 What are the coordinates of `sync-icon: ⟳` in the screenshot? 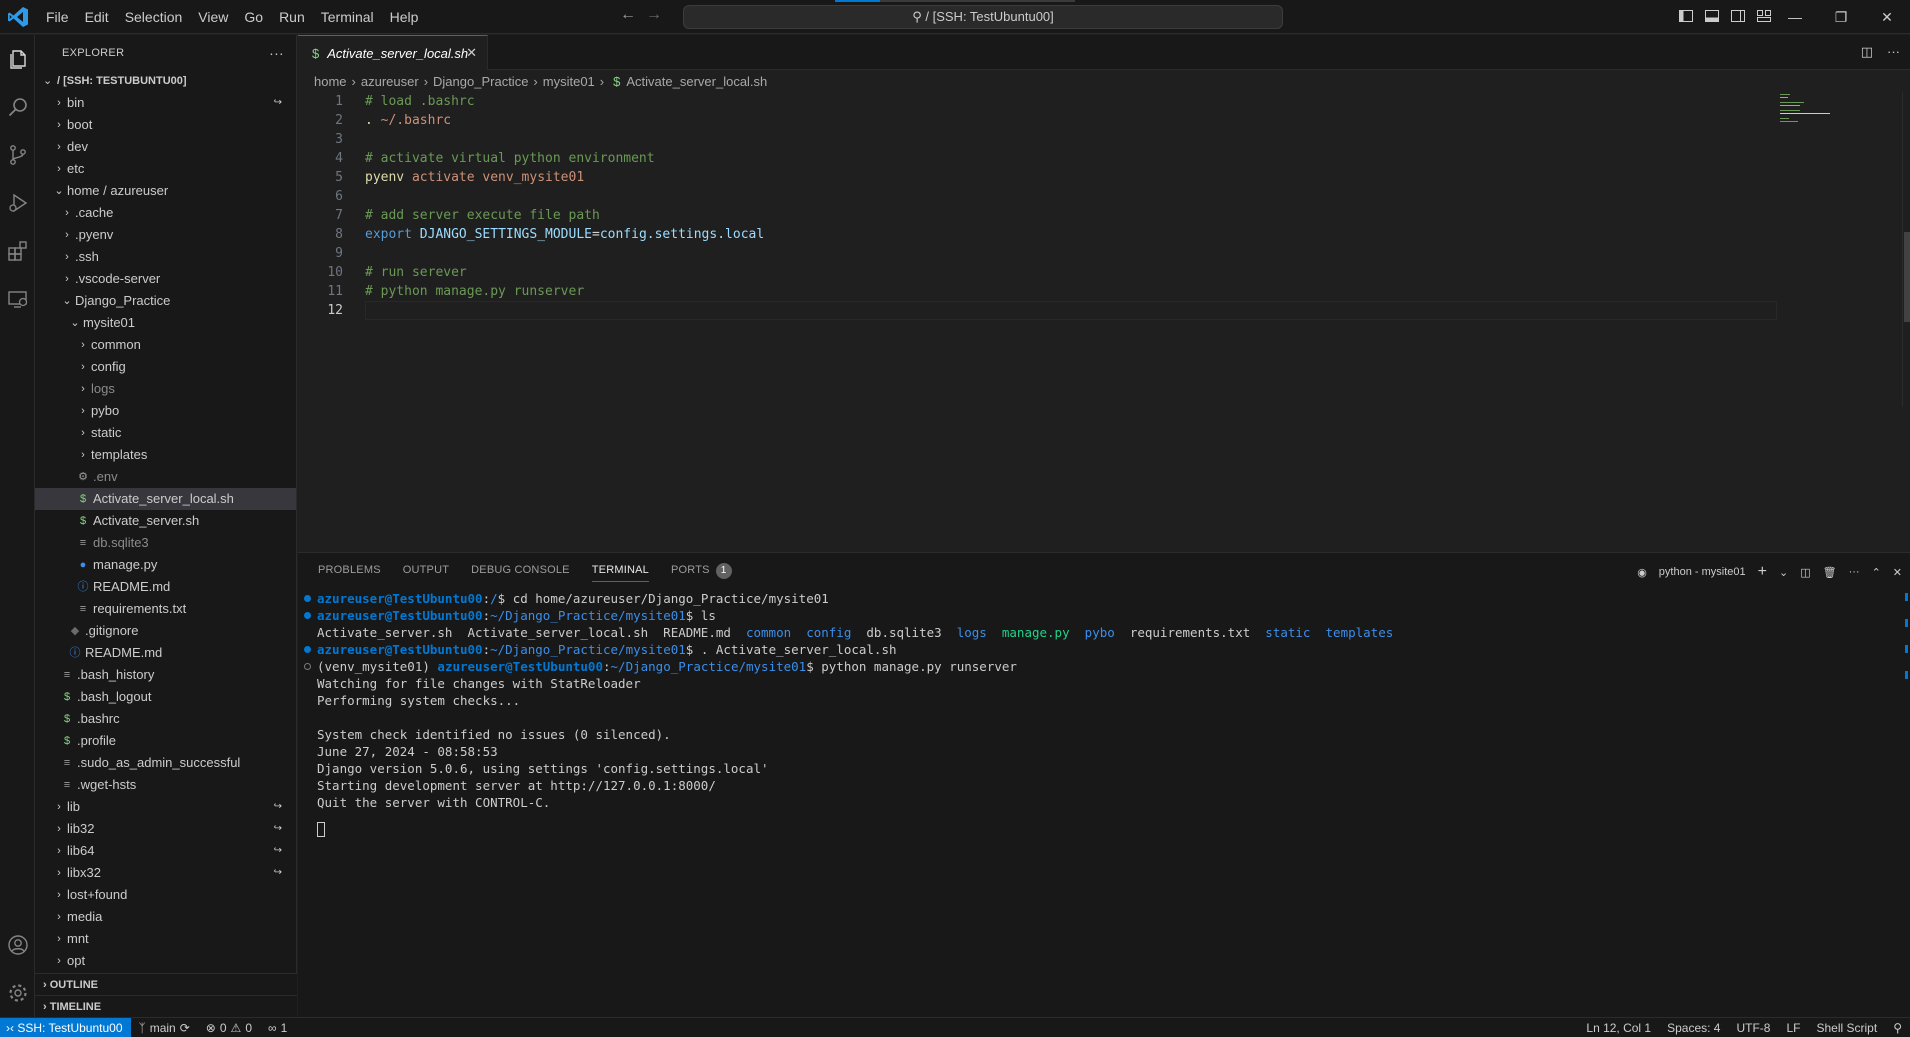 It's located at (185, 1028).